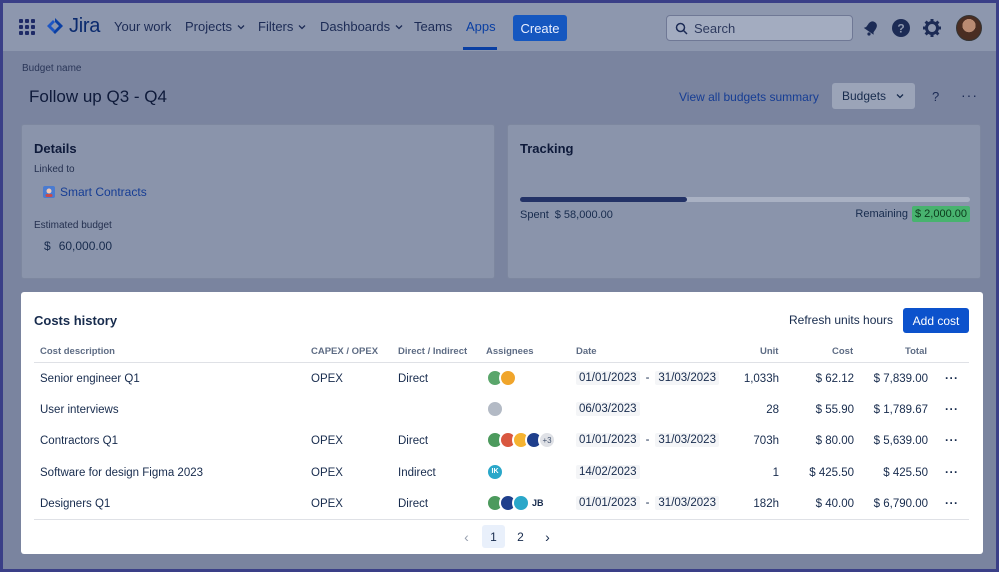 Image resolution: width=999 pixels, height=572 pixels. Describe the element at coordinates (834, 441) in the screenshot. I see `cost-value: $ 80.00` at that location.